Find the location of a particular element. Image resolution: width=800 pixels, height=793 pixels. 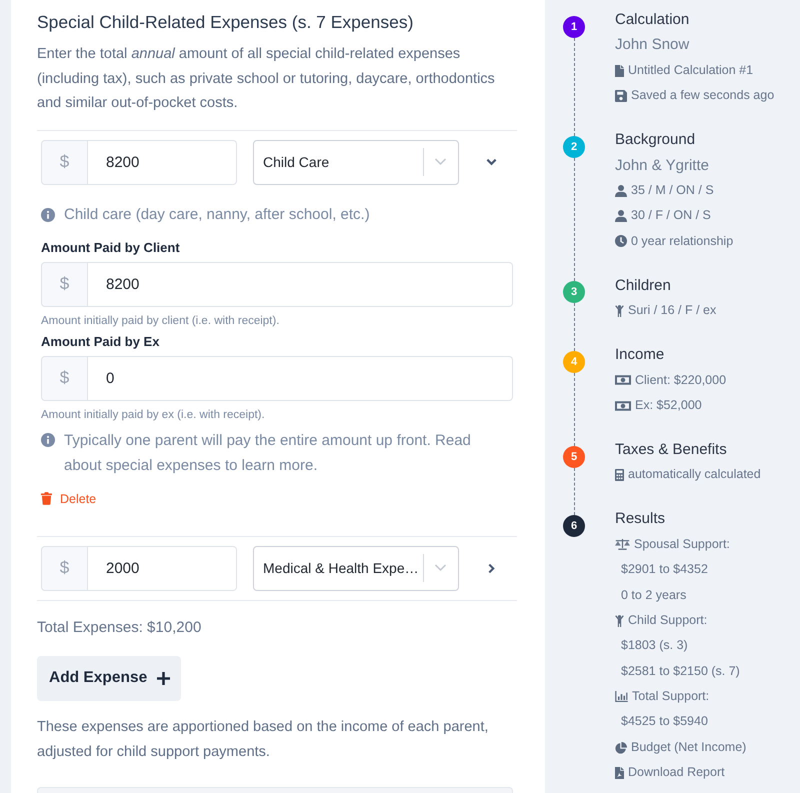

step-detail: $2581 to $2150 (s. 7) is located at coordinates (680, 671).